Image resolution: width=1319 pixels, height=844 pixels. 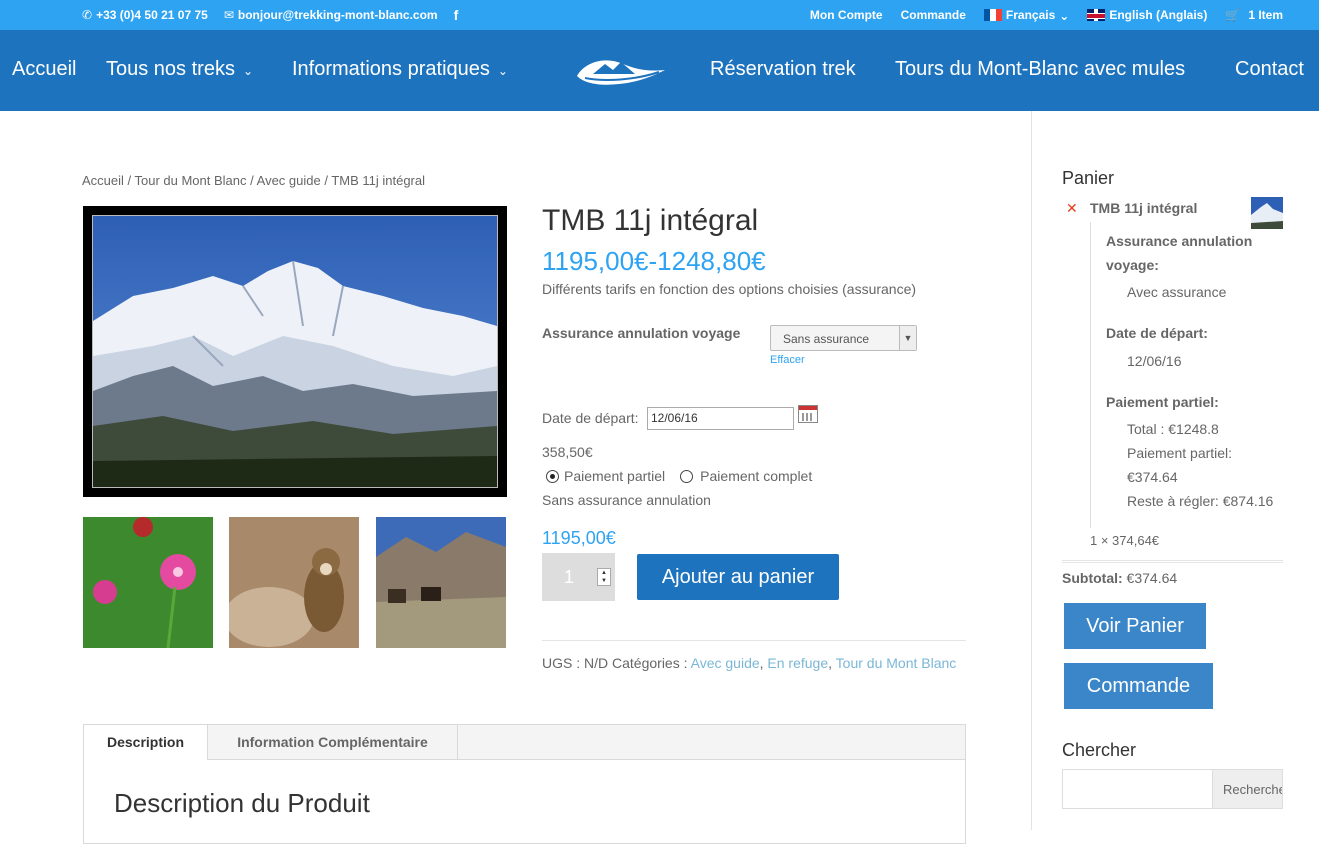 What do you see at coordinates (756, 476) in the screenshot?
I see `full-payment-label: Paiement complet` at bounding box center [756, 476].